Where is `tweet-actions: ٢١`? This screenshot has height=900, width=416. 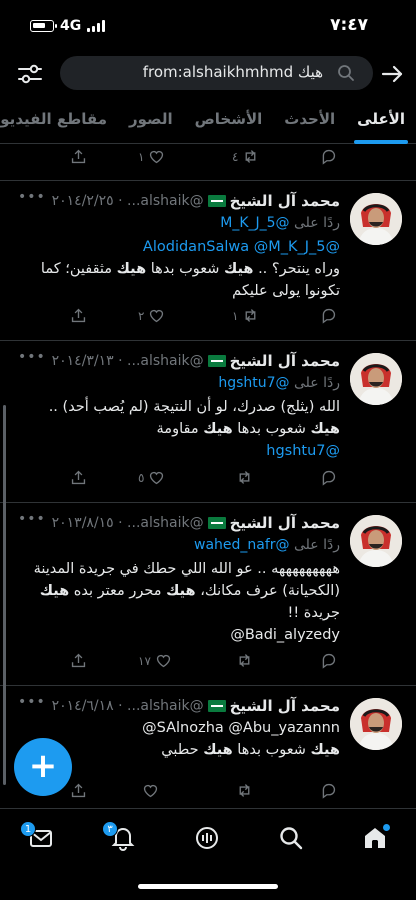 tweet-actions: ٢١ is located at coordinates (208, 319).